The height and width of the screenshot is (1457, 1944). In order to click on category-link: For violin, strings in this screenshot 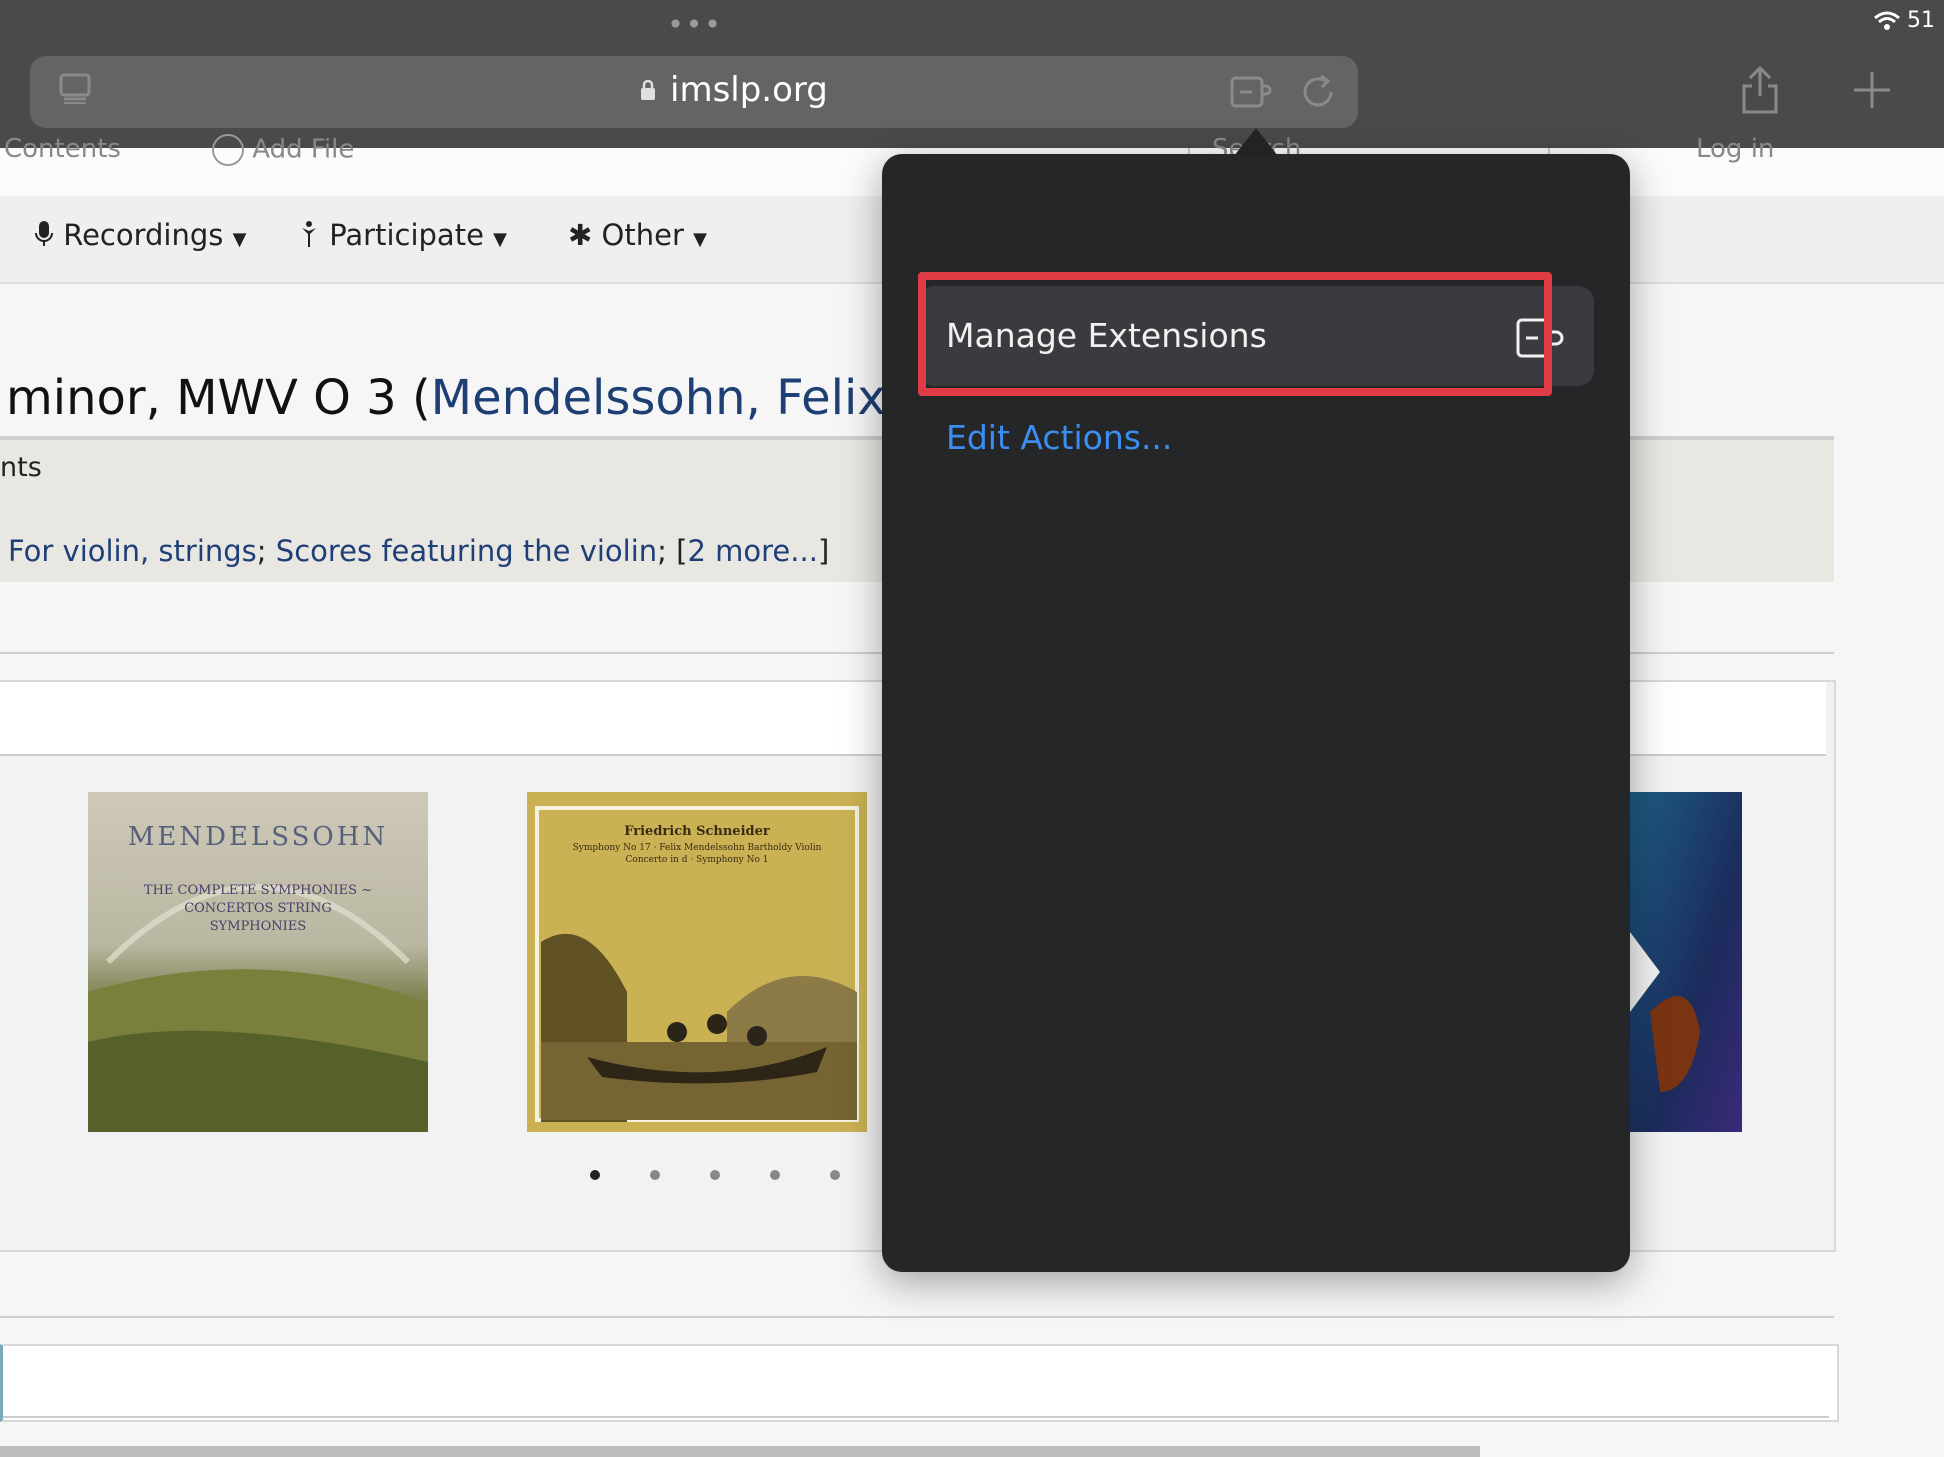, I will do `click(132, 551)`.